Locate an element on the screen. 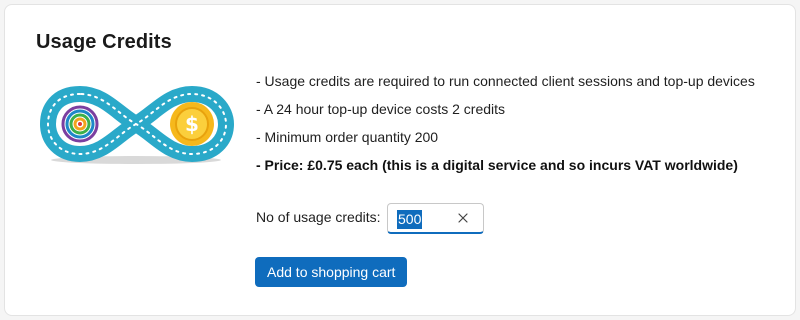  infinity-coin-logo-icon: $ is located at coordinates (137, 125).